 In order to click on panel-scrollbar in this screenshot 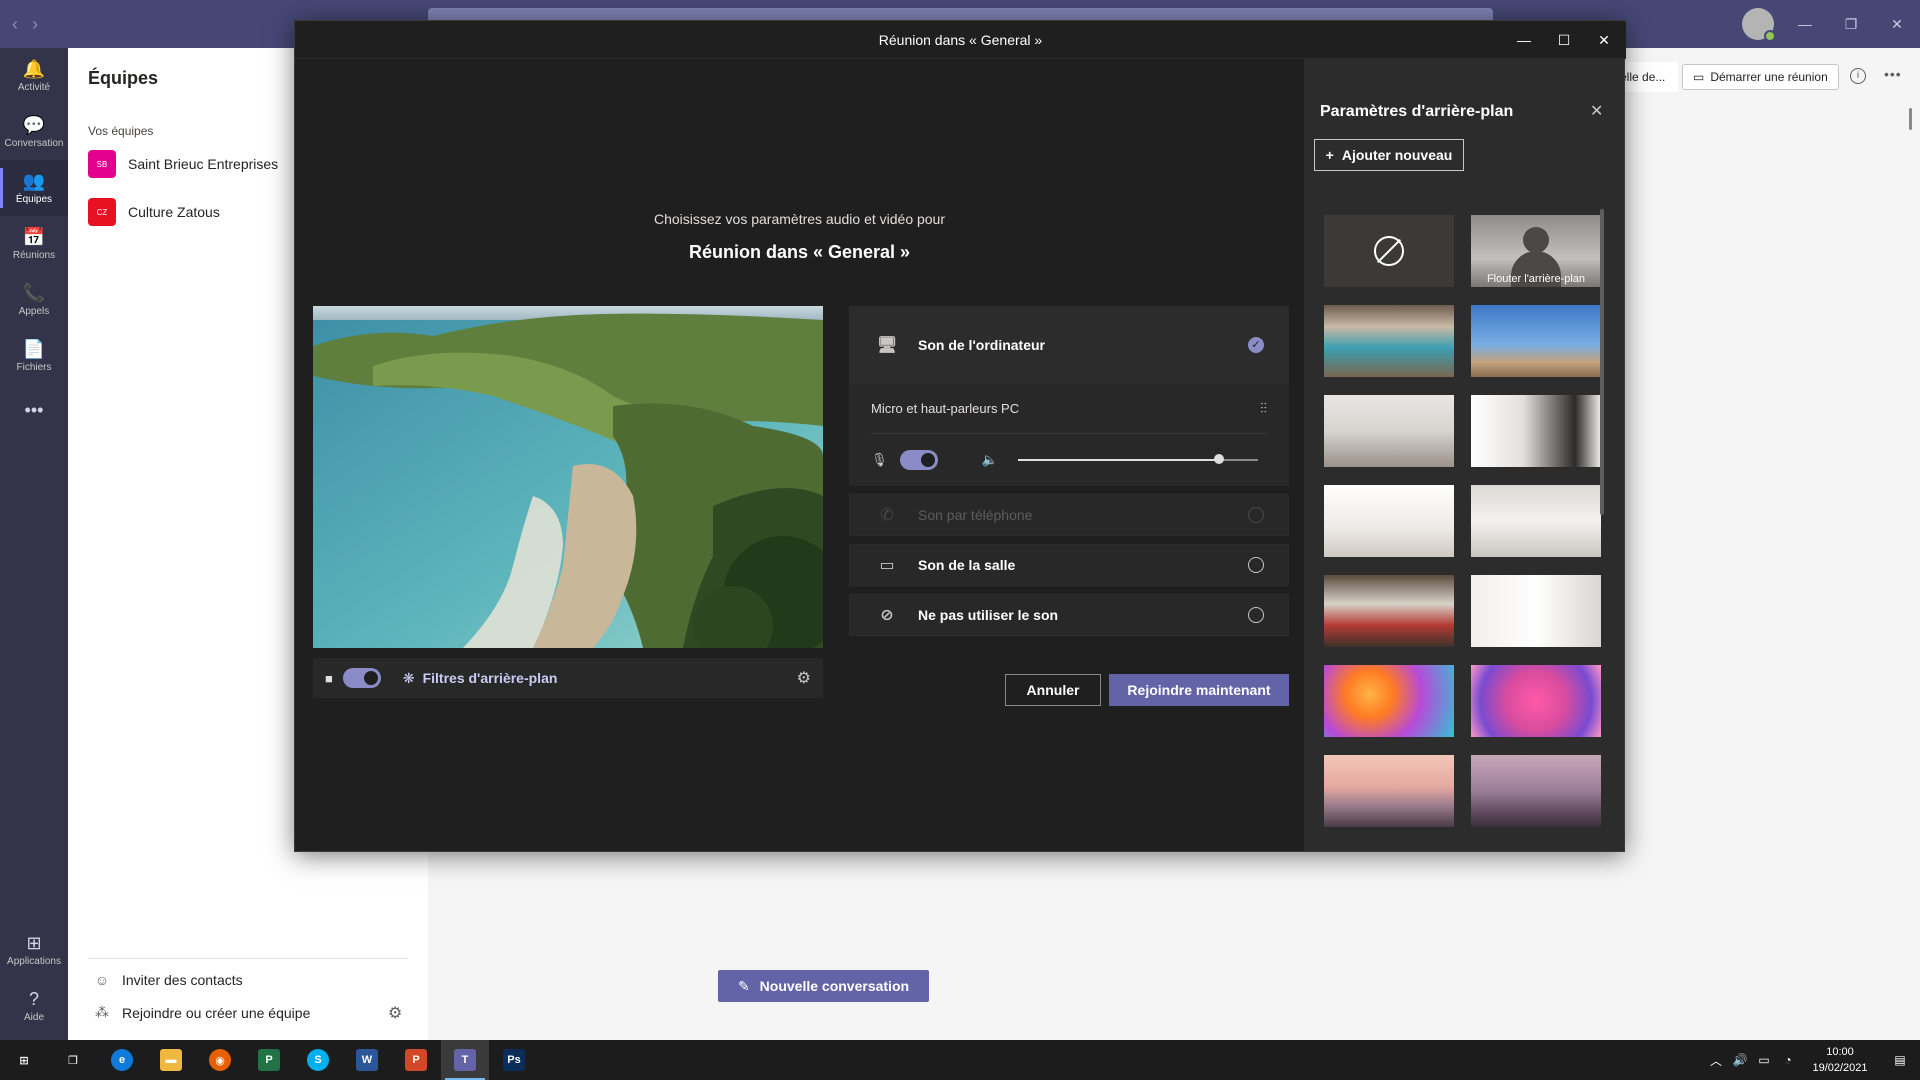, I will do `click(1602, 362)`.